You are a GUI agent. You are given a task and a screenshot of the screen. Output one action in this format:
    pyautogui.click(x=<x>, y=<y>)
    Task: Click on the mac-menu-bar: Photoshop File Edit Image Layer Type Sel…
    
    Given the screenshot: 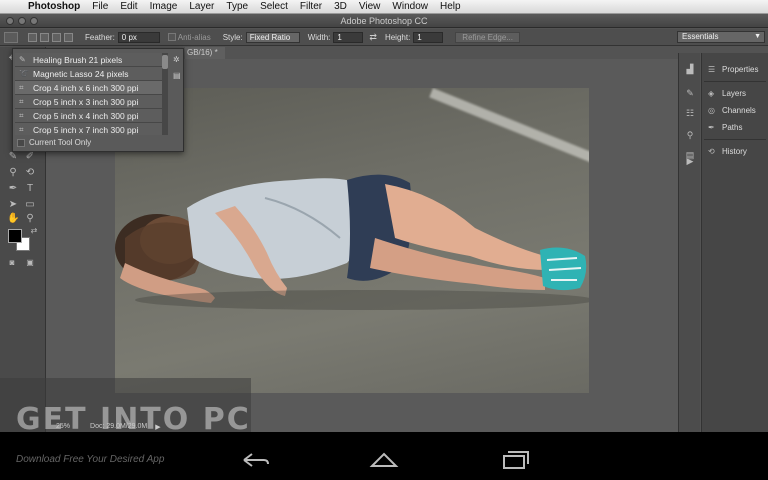 What is the action you would take?
    pyautogui.click(x=384, y=7)
    